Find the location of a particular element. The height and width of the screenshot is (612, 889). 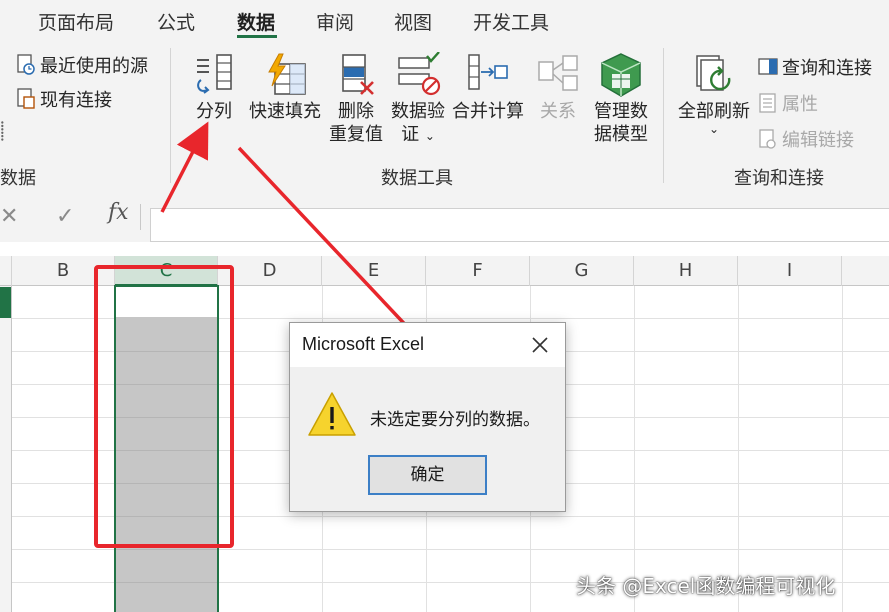

flash-fill-label: 快速填充 is located at coordinates (285, 111).